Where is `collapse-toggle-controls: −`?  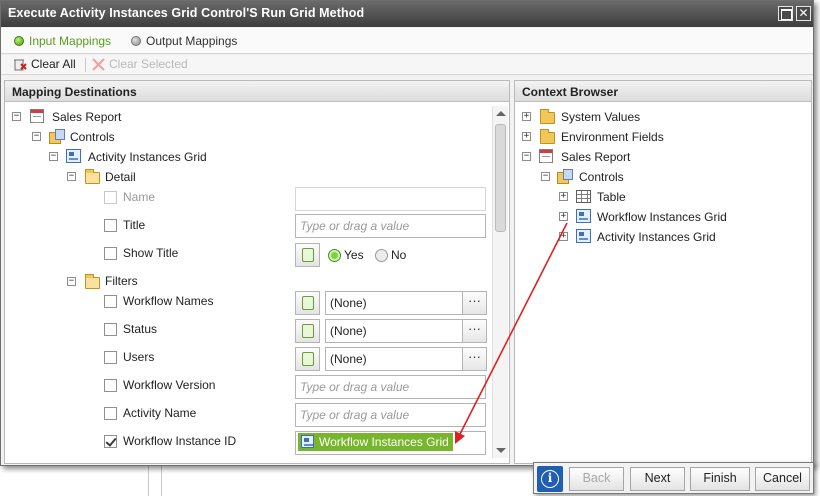 collapse-toggle-controls: − is located at coordinates (36, 136).